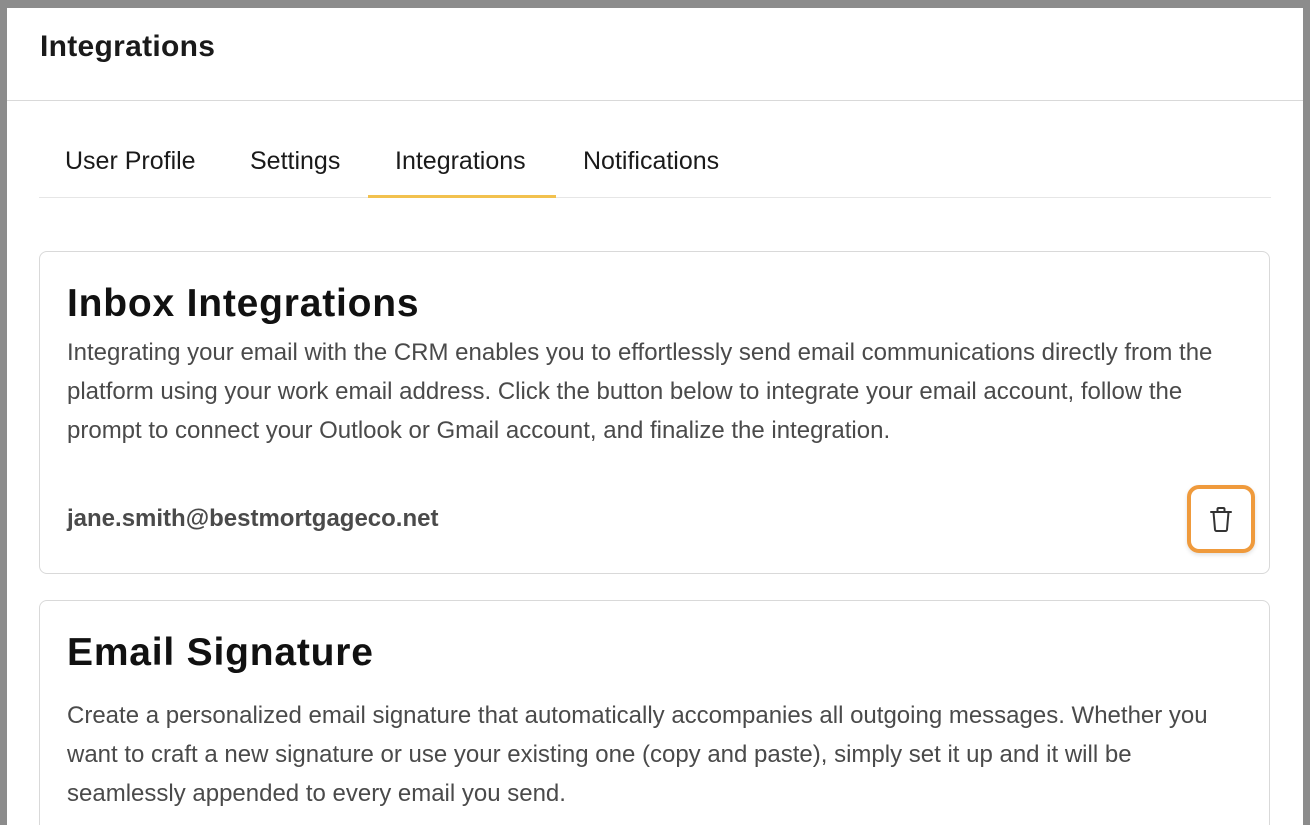 The width and height of the screenshot is (1310, 825). What do you see at coordinates (655, 54) in the screenshot?
I see `page-header: Integrations` at bounding box center [655, 54].